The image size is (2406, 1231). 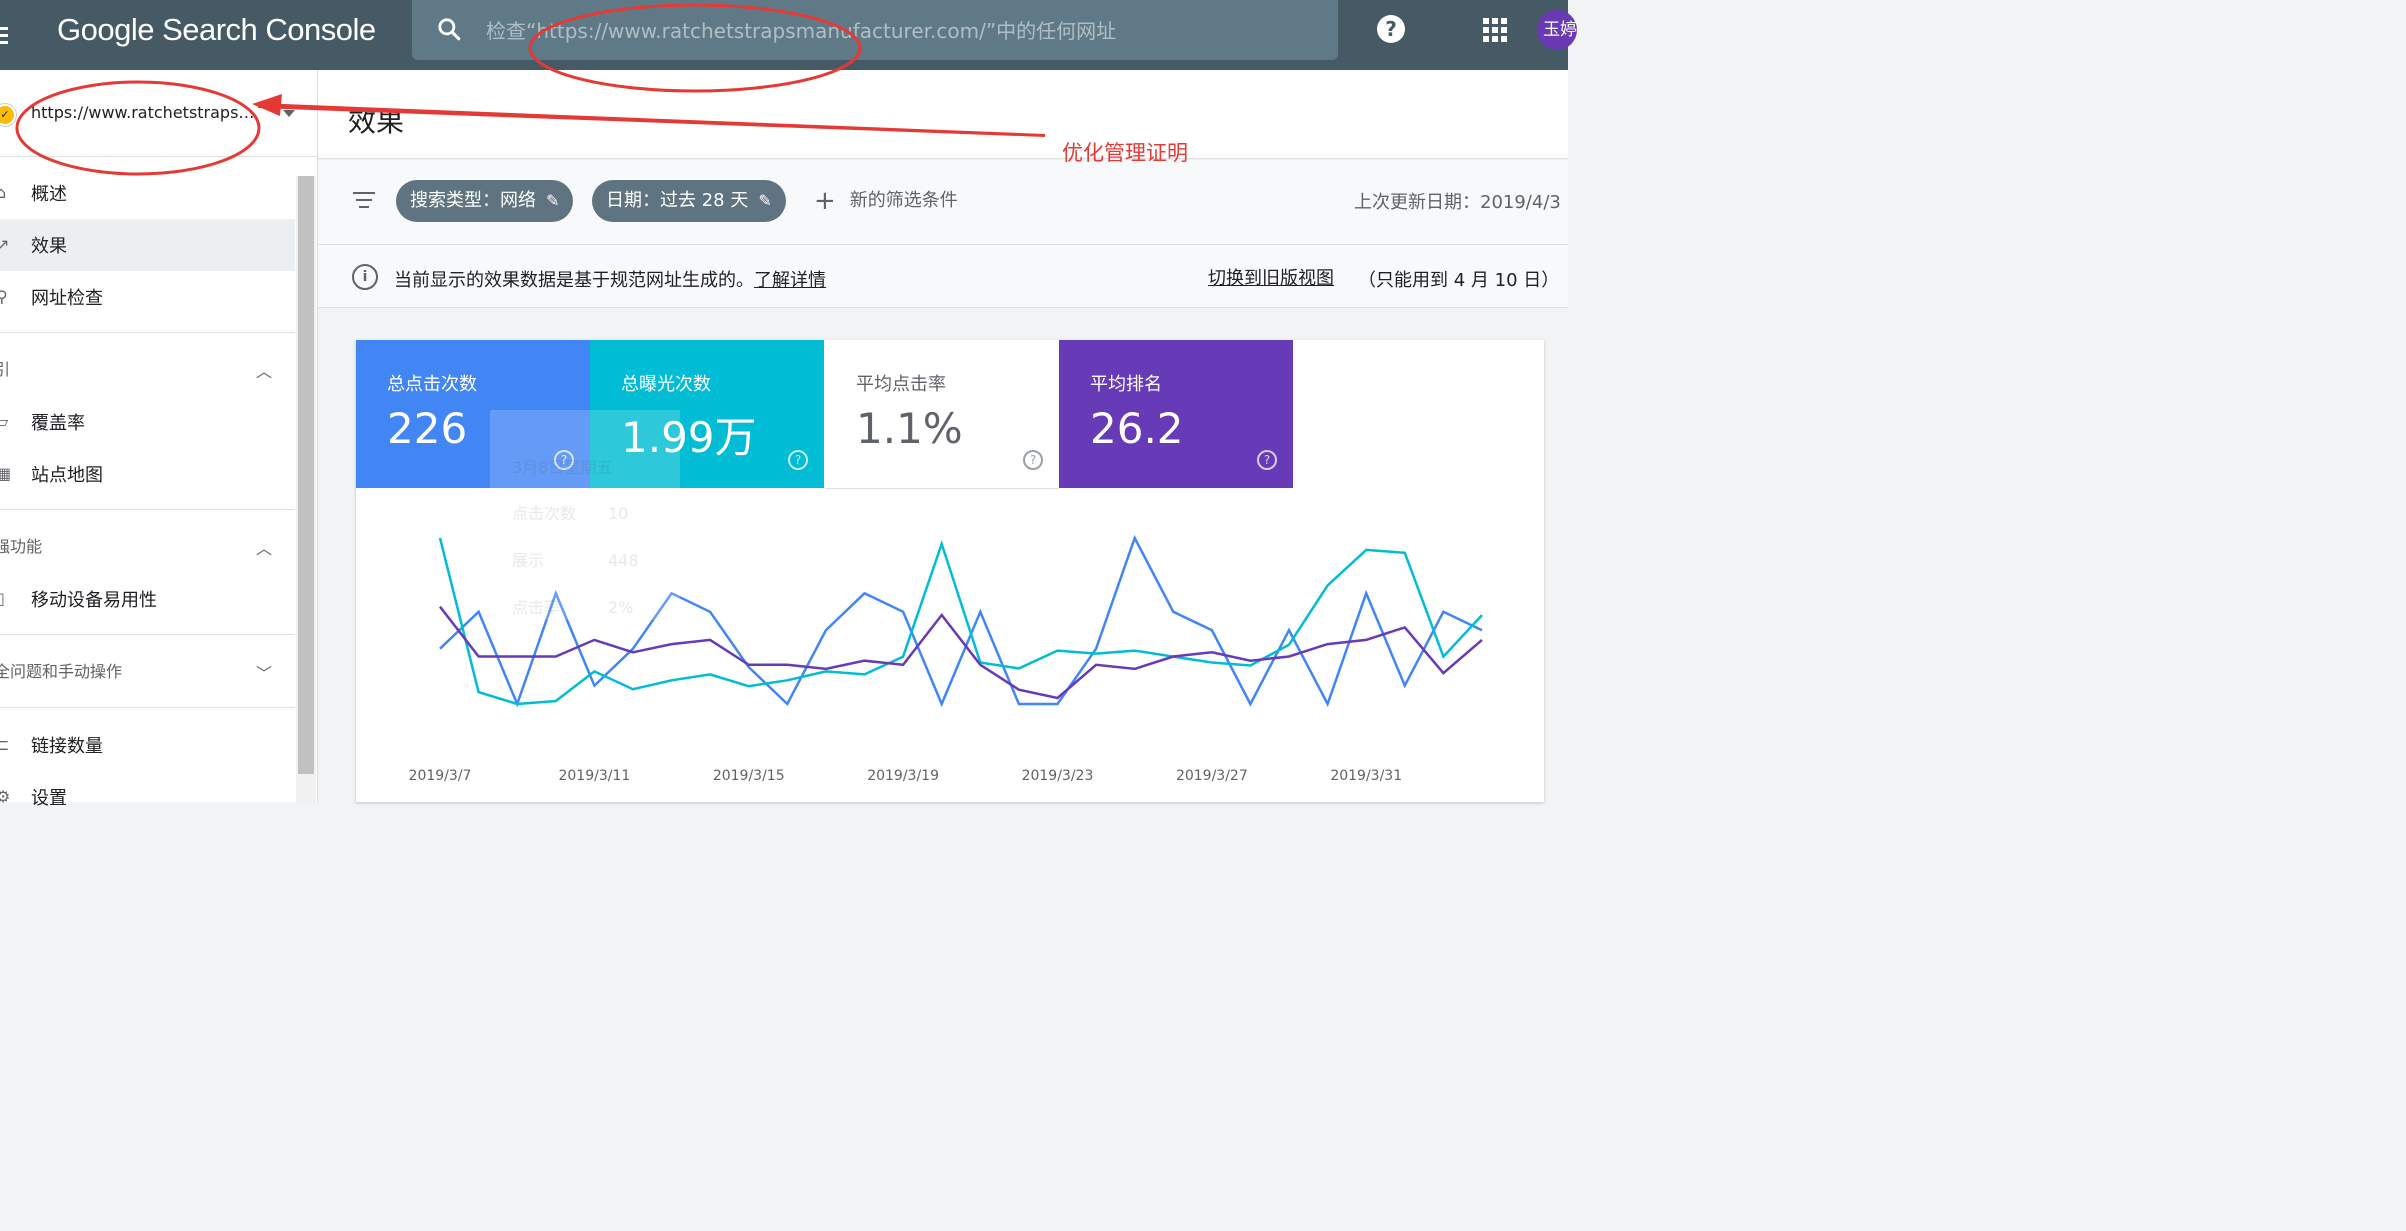 I want to click on tooltip-row: 展示 448, so click(x=575, y=560).